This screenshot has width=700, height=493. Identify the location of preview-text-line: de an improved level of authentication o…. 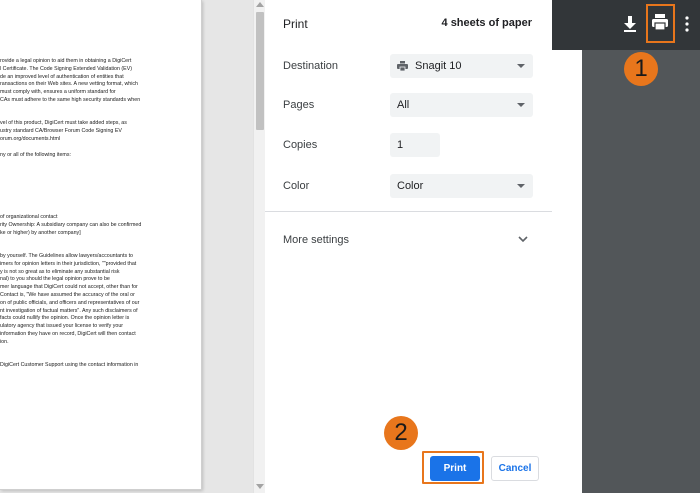
(62, 76).